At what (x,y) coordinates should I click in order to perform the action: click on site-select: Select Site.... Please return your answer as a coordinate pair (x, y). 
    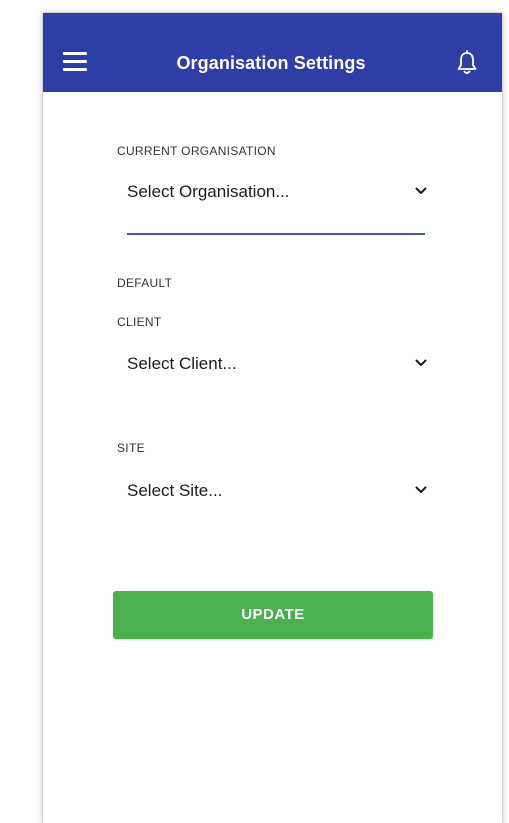
    Looking at the image, I should click on (277, 493).